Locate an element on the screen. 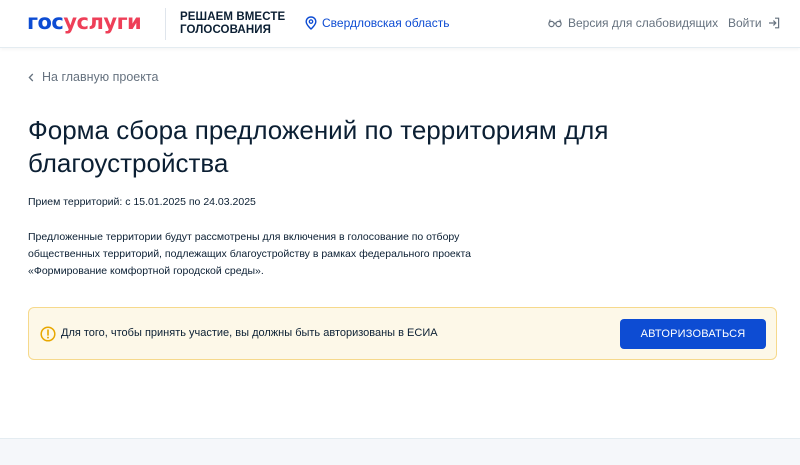 The width and height of the screenshot is (800, 465). back-link-label: На главную проекта is located at coordinates (100, 77).